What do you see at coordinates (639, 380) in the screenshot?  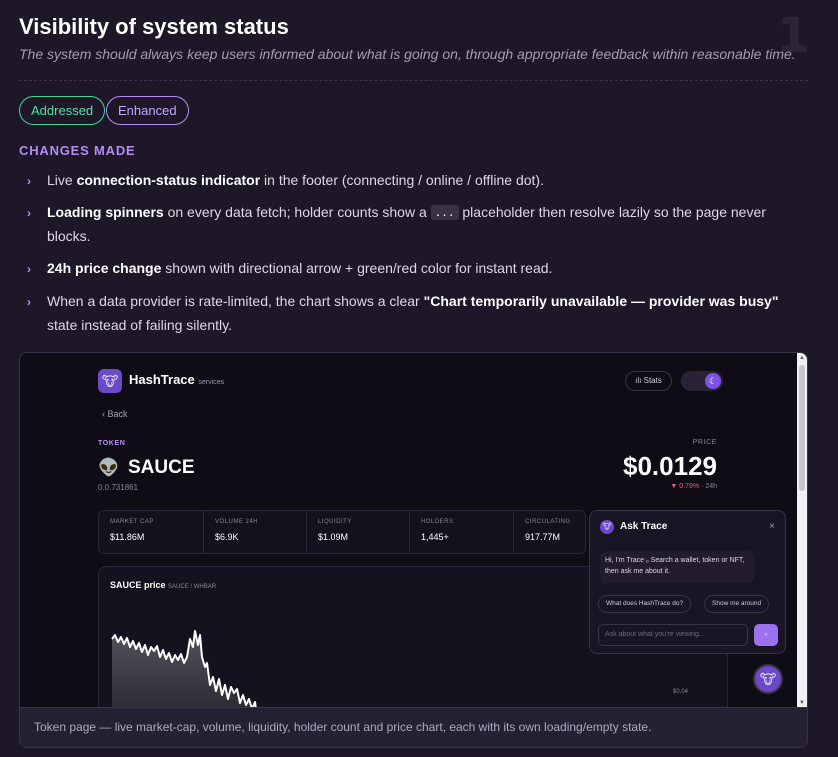 I see `bar-chart-icon: ılı` at bounding box center [639, 380].